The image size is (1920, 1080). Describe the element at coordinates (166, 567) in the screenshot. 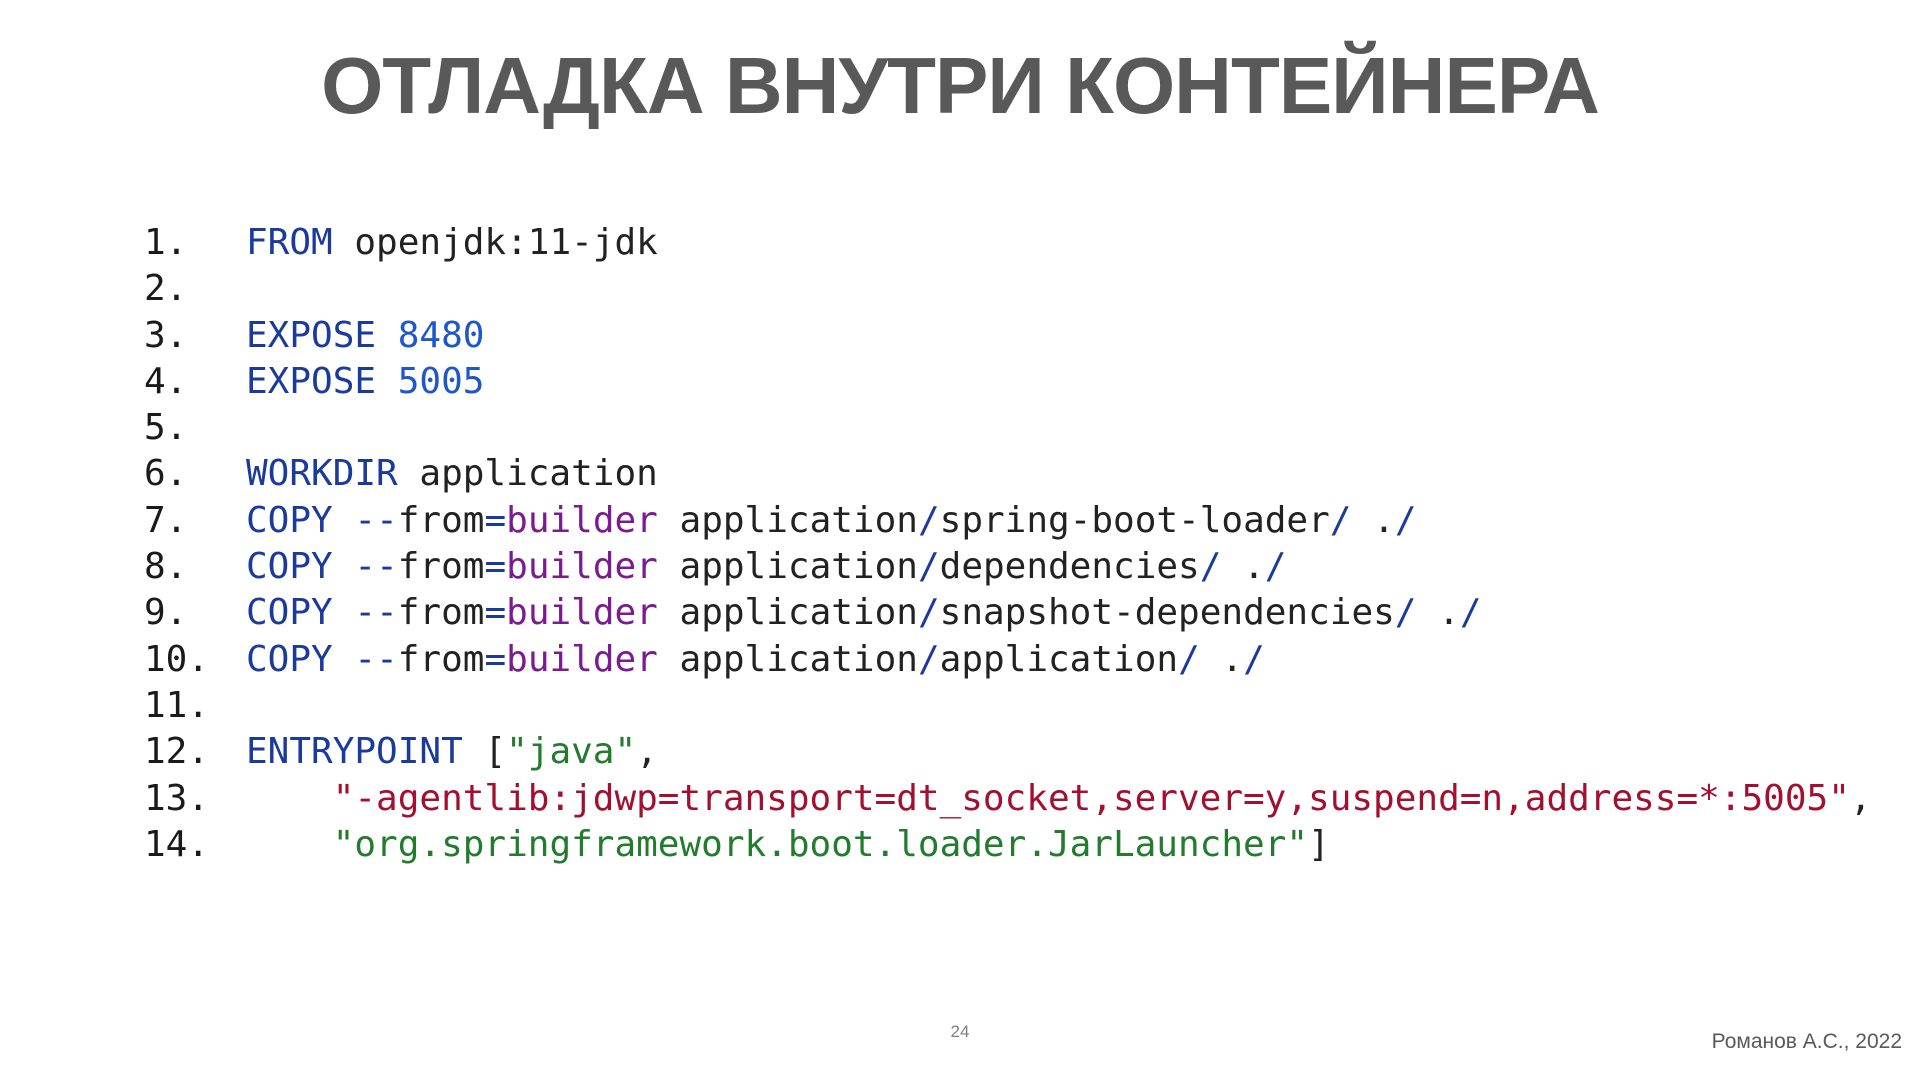

I see `line-number: 8.` at that location.